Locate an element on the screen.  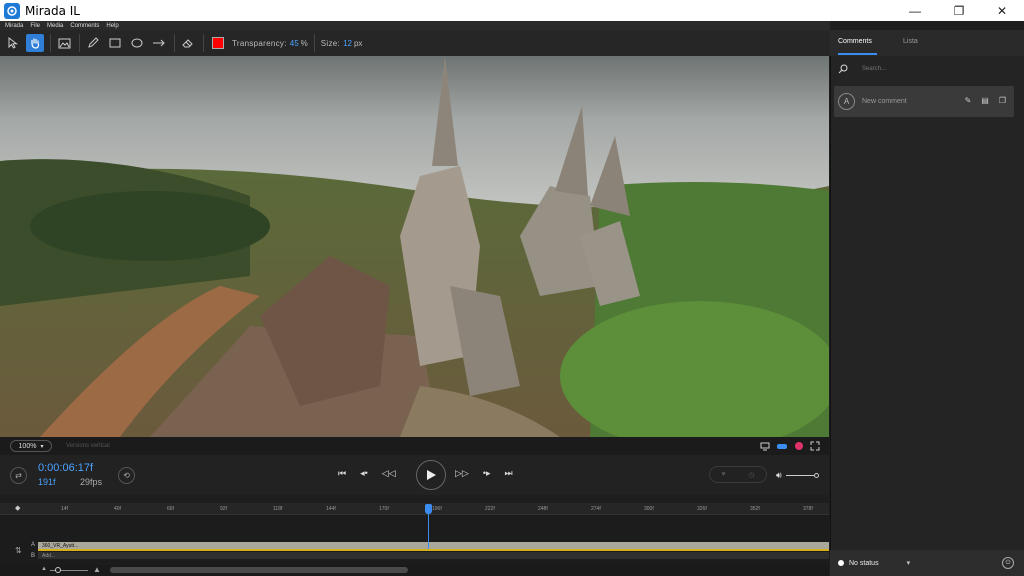
rewind-button: ◁◁ is located at coordinates (389, 473).